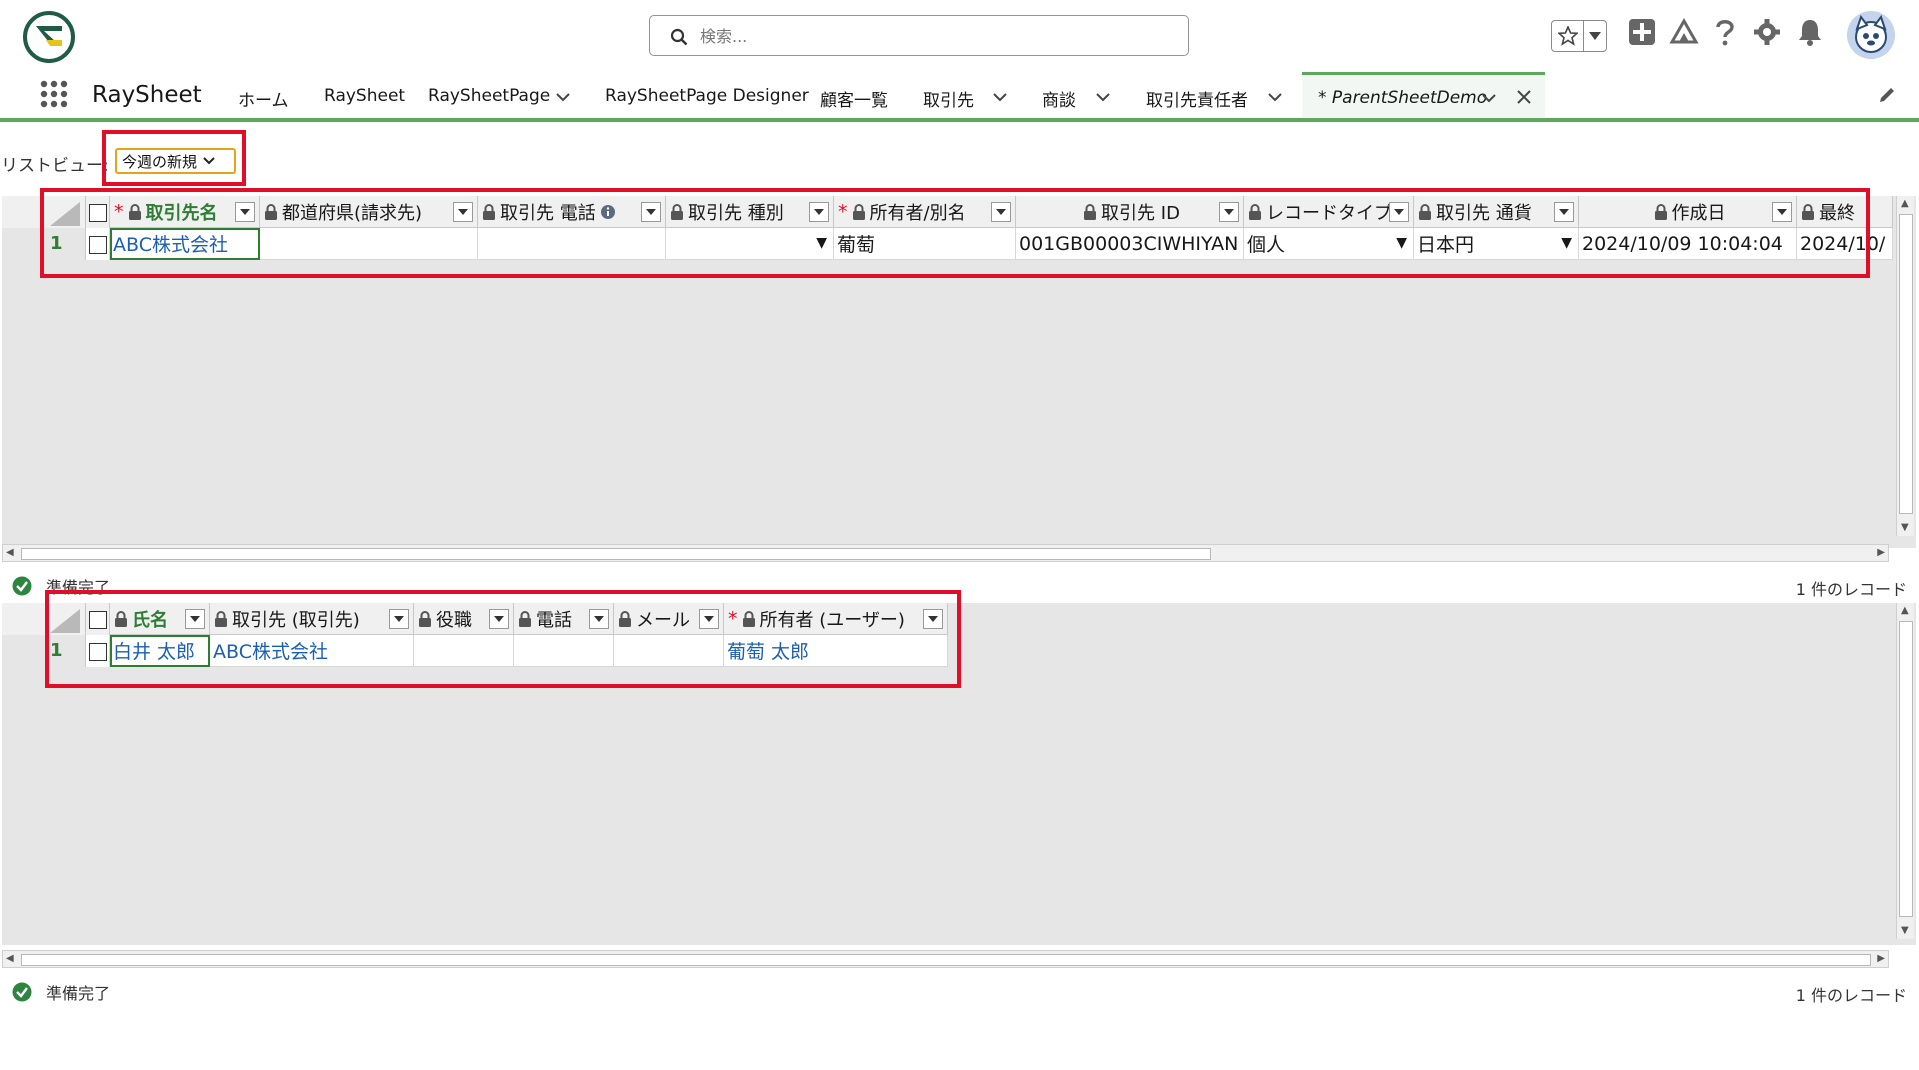 The width and height of the screenshot is (1919, 1070). What do you see at coordinates (54, 94) in the screenshot?
I see `app-launcher-icon` at bounding box center [54, 94].